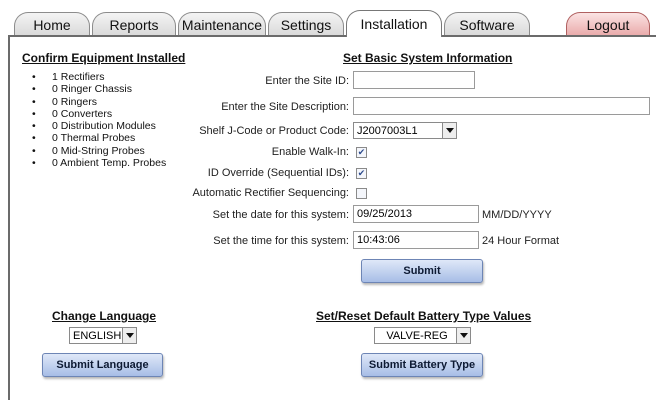 The height and width of the screenshot is (400, 656). Describe the element at coordinates (99, 114) in the screenshot. I see `list-item: 0 Converters` at that location.